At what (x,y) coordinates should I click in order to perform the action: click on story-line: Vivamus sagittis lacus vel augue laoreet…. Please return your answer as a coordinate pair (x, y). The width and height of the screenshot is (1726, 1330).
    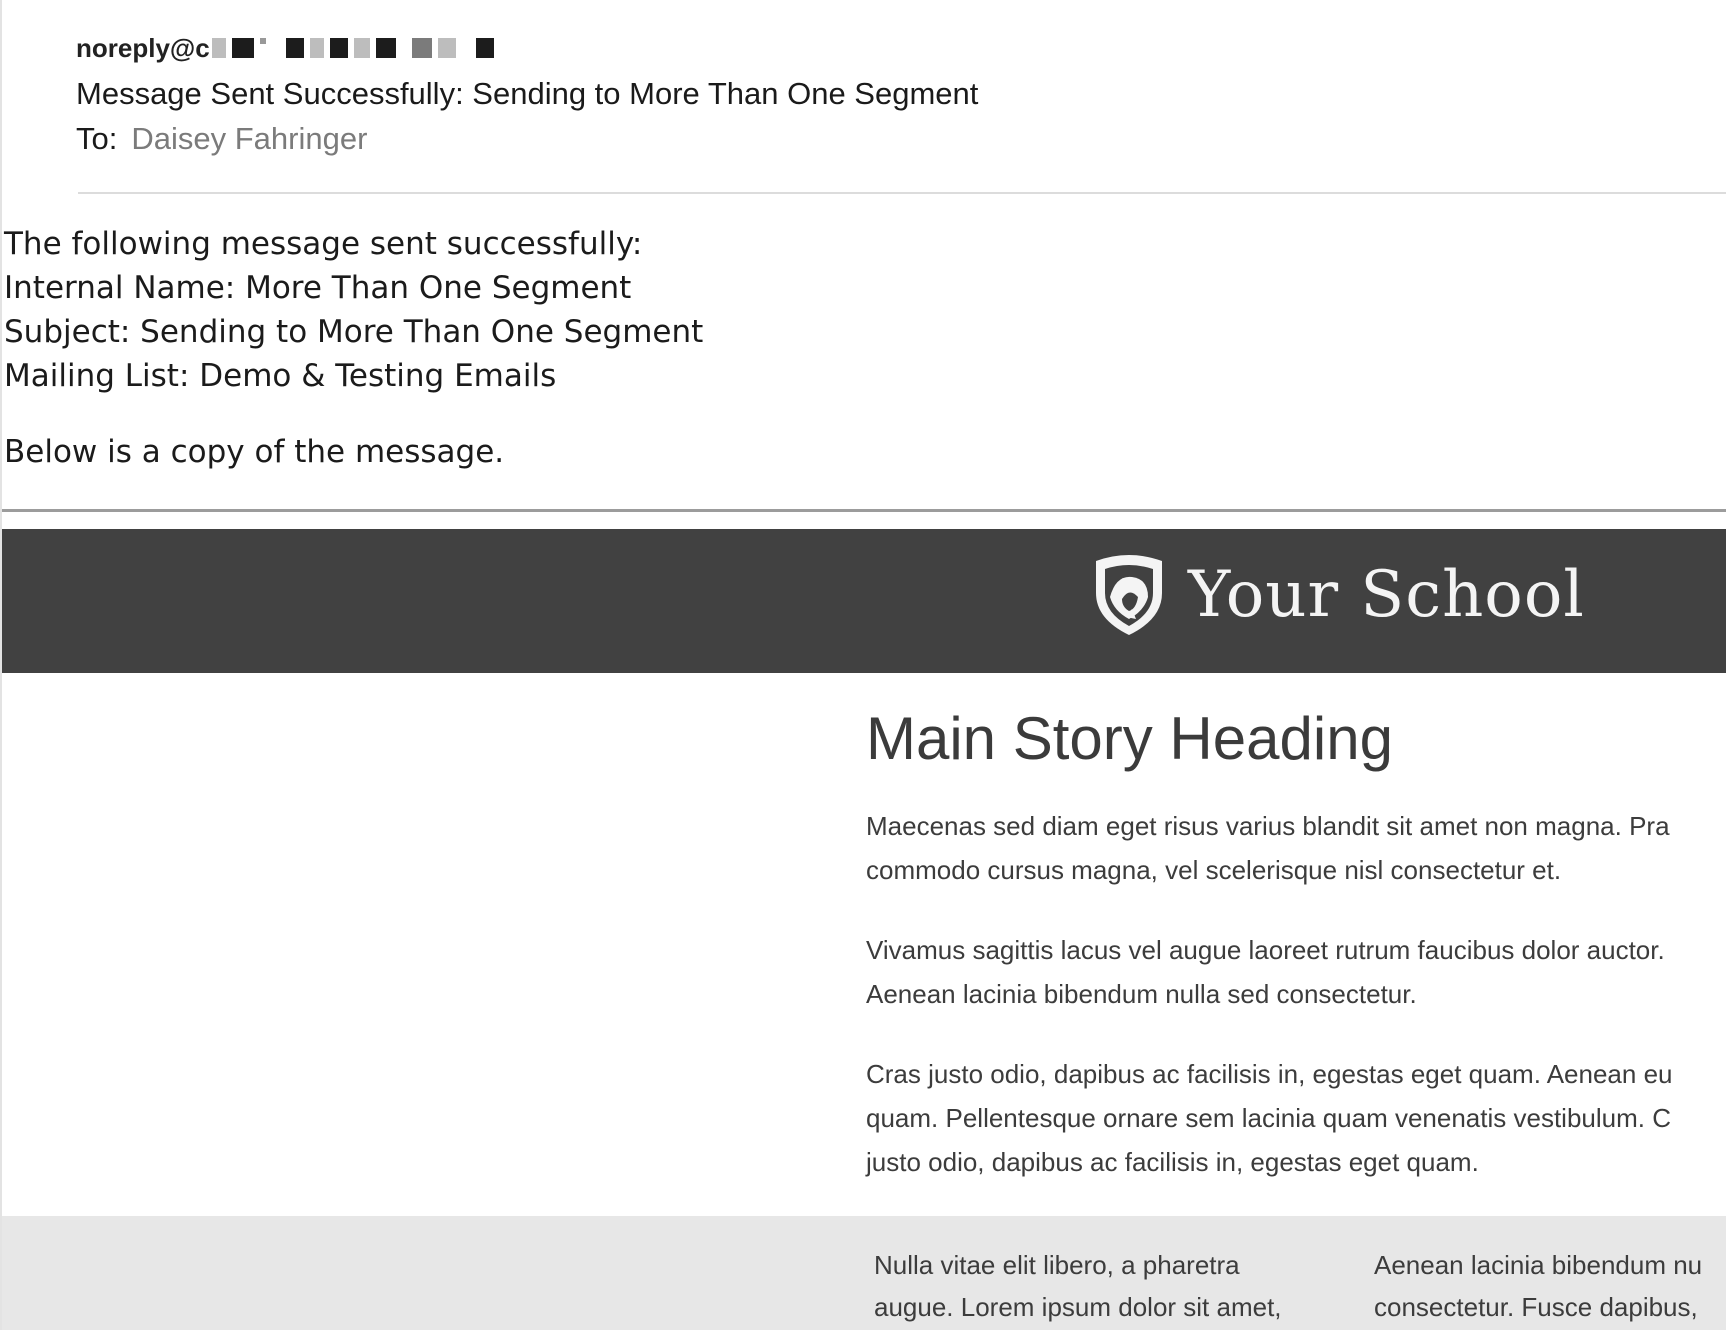
    Looking at the image, I should click on (1265, 950).